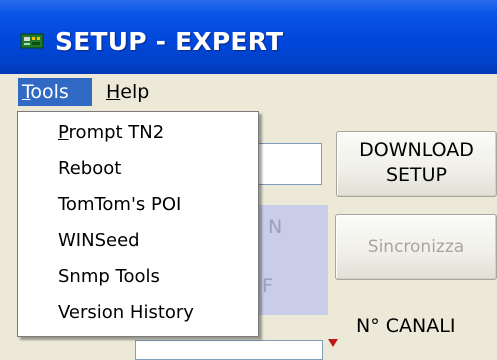 Image resolution: width=497 pixels, height=360 pixels. Describe the element at coordinates (116, 132) in the screenshot. I see `prompt-tn2-label: rompt TN2` at that location.